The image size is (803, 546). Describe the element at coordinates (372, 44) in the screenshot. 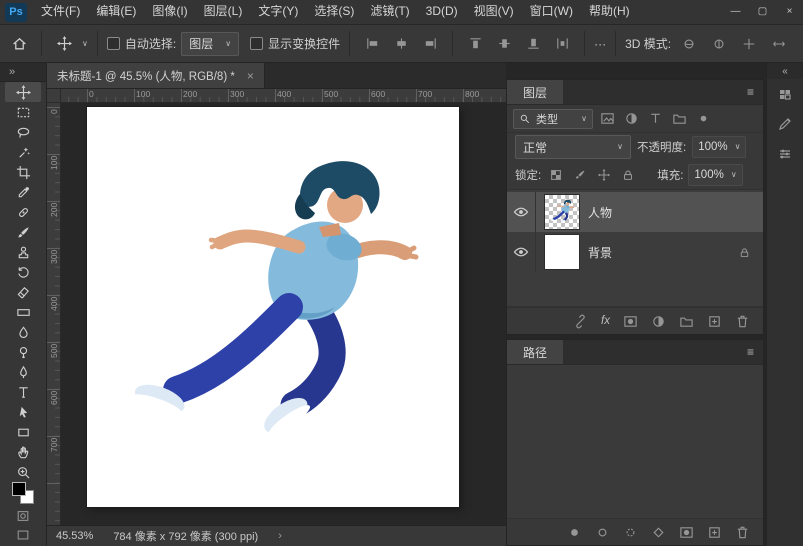

I see `align-left-button` at that location.